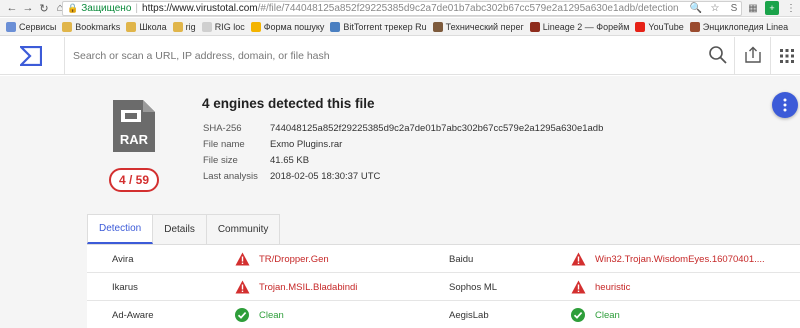 The image size is (800, 328). Describe the element at coordinates (325, 176) in the screenshot. I see `meta-value: 2018-02-05 18:30:37 UTC` at that location.